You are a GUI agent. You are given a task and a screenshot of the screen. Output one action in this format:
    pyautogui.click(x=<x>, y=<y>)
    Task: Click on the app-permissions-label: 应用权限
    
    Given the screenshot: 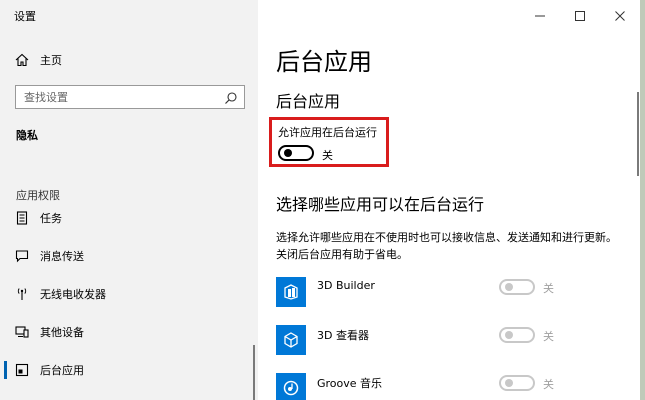 What is the action you would take?
    pyautogui.click(x=38, y=195)
    